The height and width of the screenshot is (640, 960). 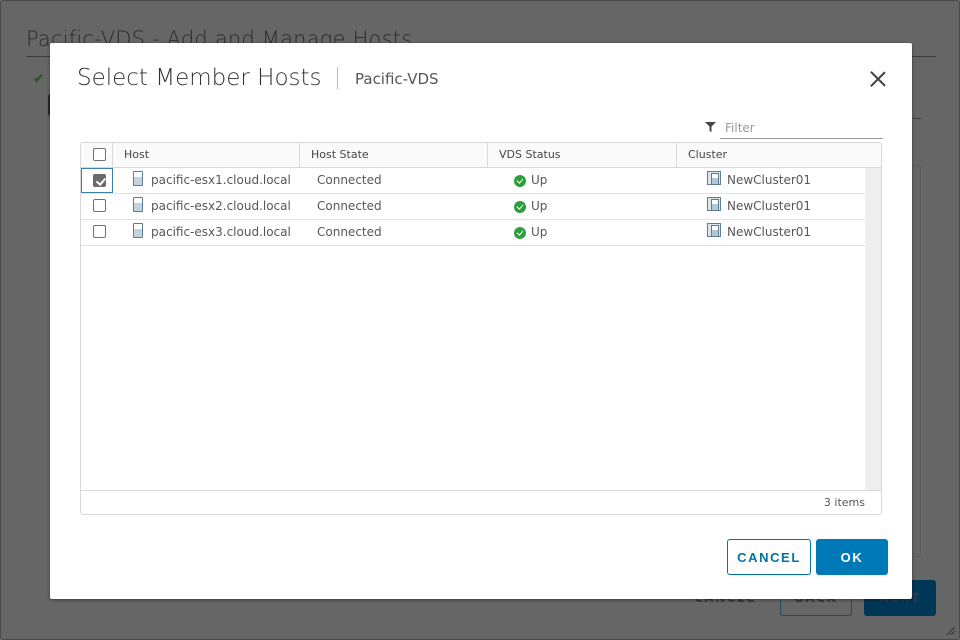 I want to click on cancel-button: CANCEL, so click(x=769, y=557).